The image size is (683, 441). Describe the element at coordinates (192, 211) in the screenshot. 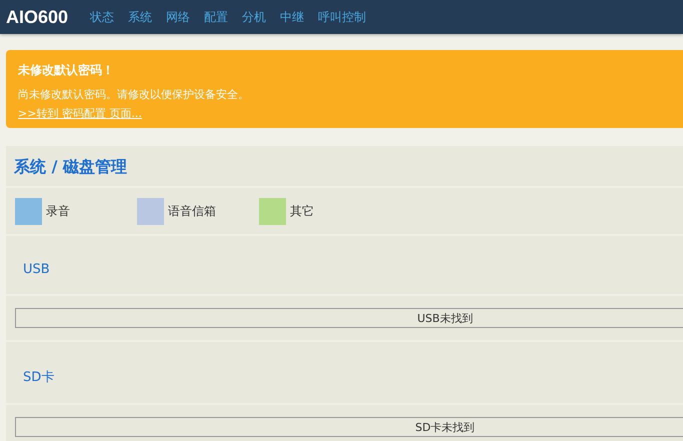

I see `legend-label: 语音信箱` at that location.